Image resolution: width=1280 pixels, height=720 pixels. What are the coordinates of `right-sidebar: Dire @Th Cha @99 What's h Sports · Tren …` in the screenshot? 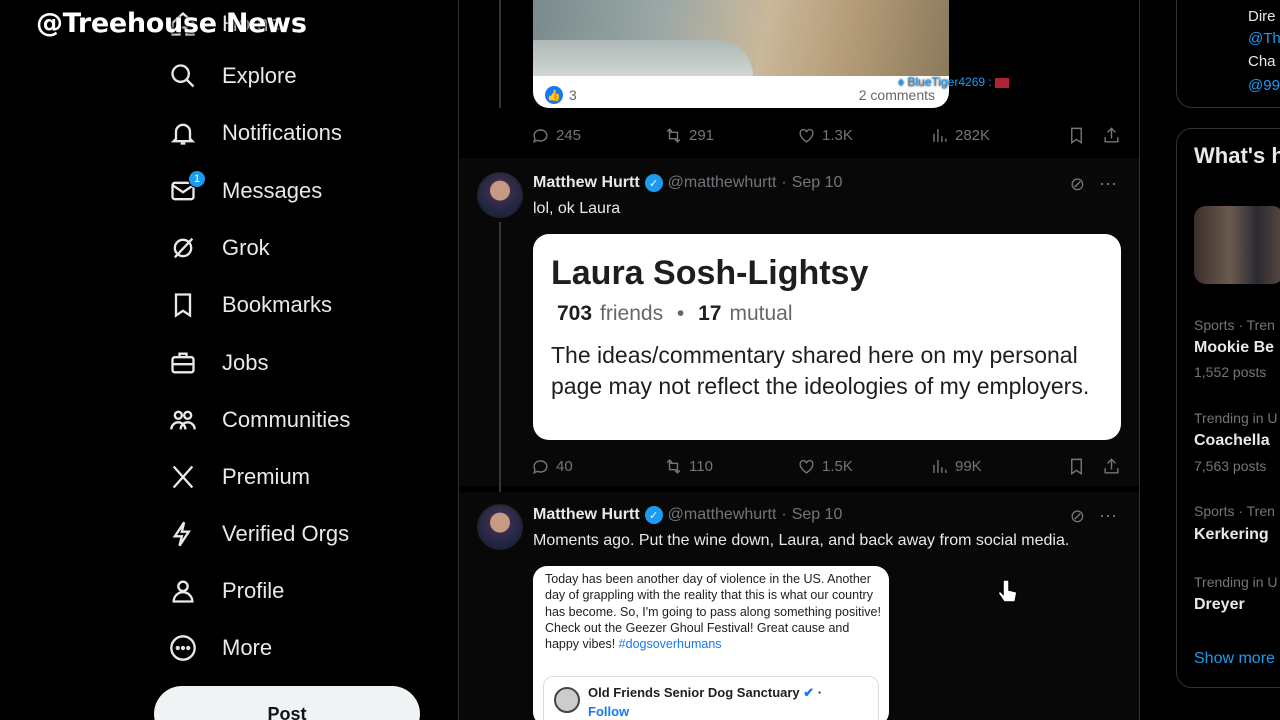 It's located at (1210, 360).